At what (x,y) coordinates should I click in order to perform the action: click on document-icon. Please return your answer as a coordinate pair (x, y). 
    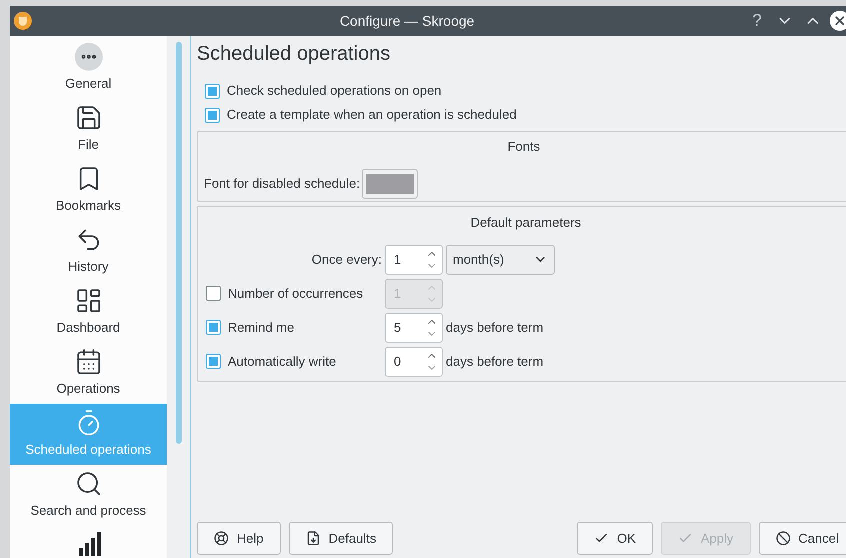
    Looking at the image, I should click on (313, 538).